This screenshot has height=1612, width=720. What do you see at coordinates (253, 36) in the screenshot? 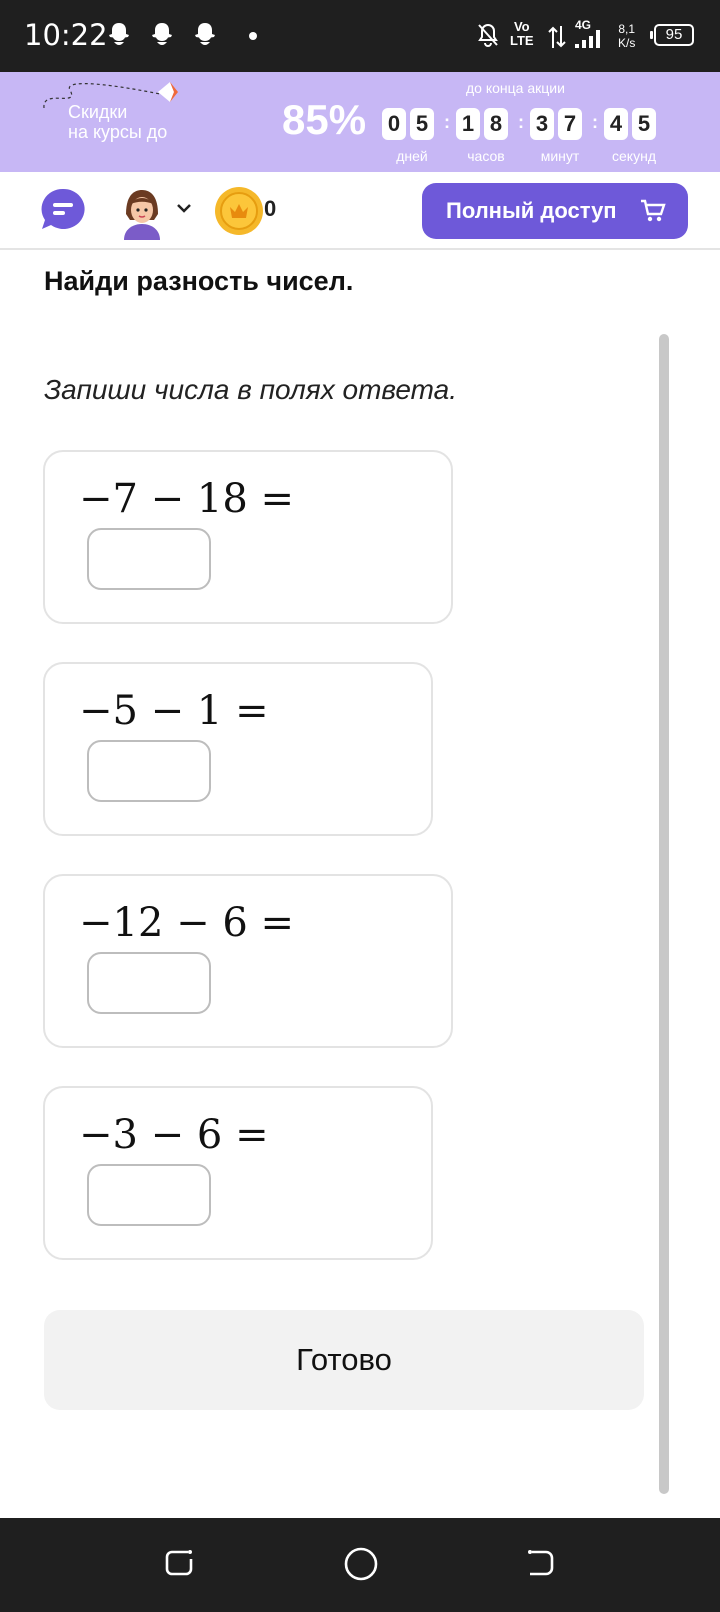
I see `notification-dot` at bounding box center [253, 36].